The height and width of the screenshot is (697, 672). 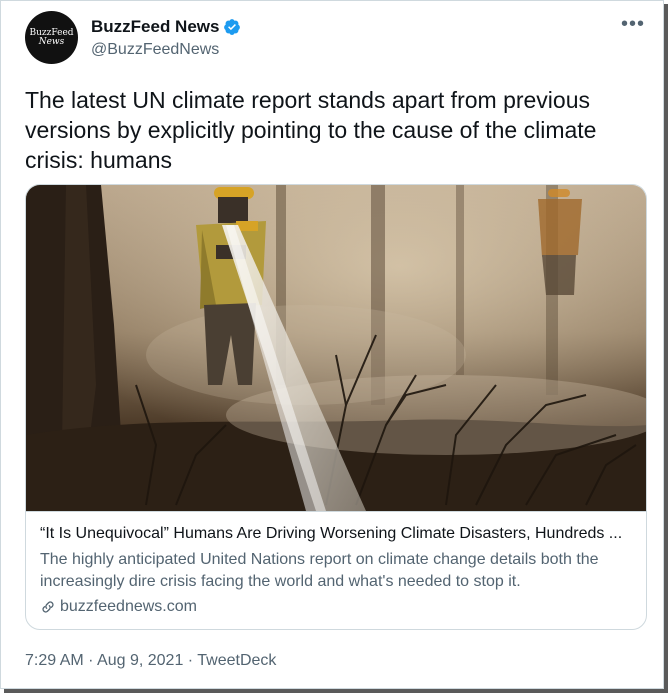 What do you see at coordinates (232, 27) in the screenshot?
I see `verified-badge-icon` at bounding box center [232, 27].